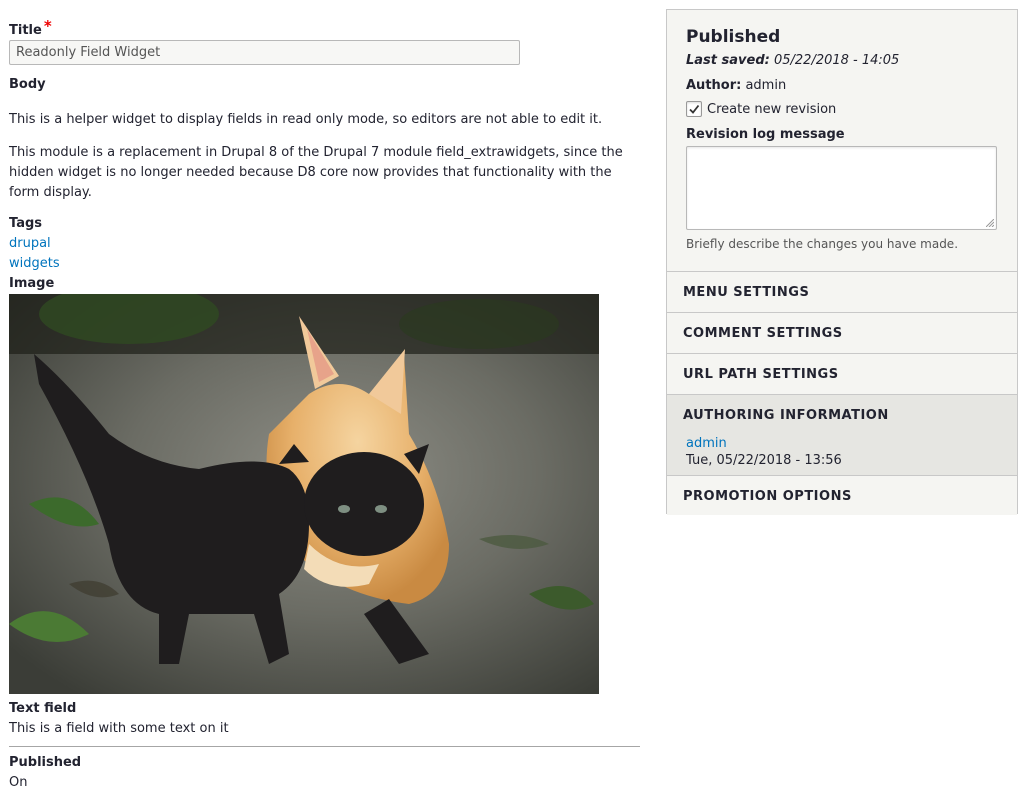 The height and width of the screenshot is (800, 1027). I want to click on image-label: Image, so click(32, 283).